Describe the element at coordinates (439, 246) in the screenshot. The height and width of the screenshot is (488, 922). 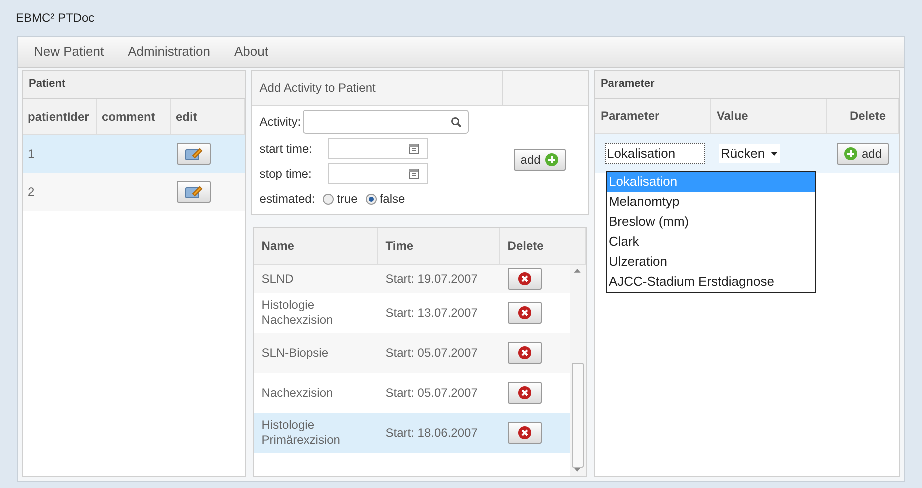
I see `column-header: Time` at that location.